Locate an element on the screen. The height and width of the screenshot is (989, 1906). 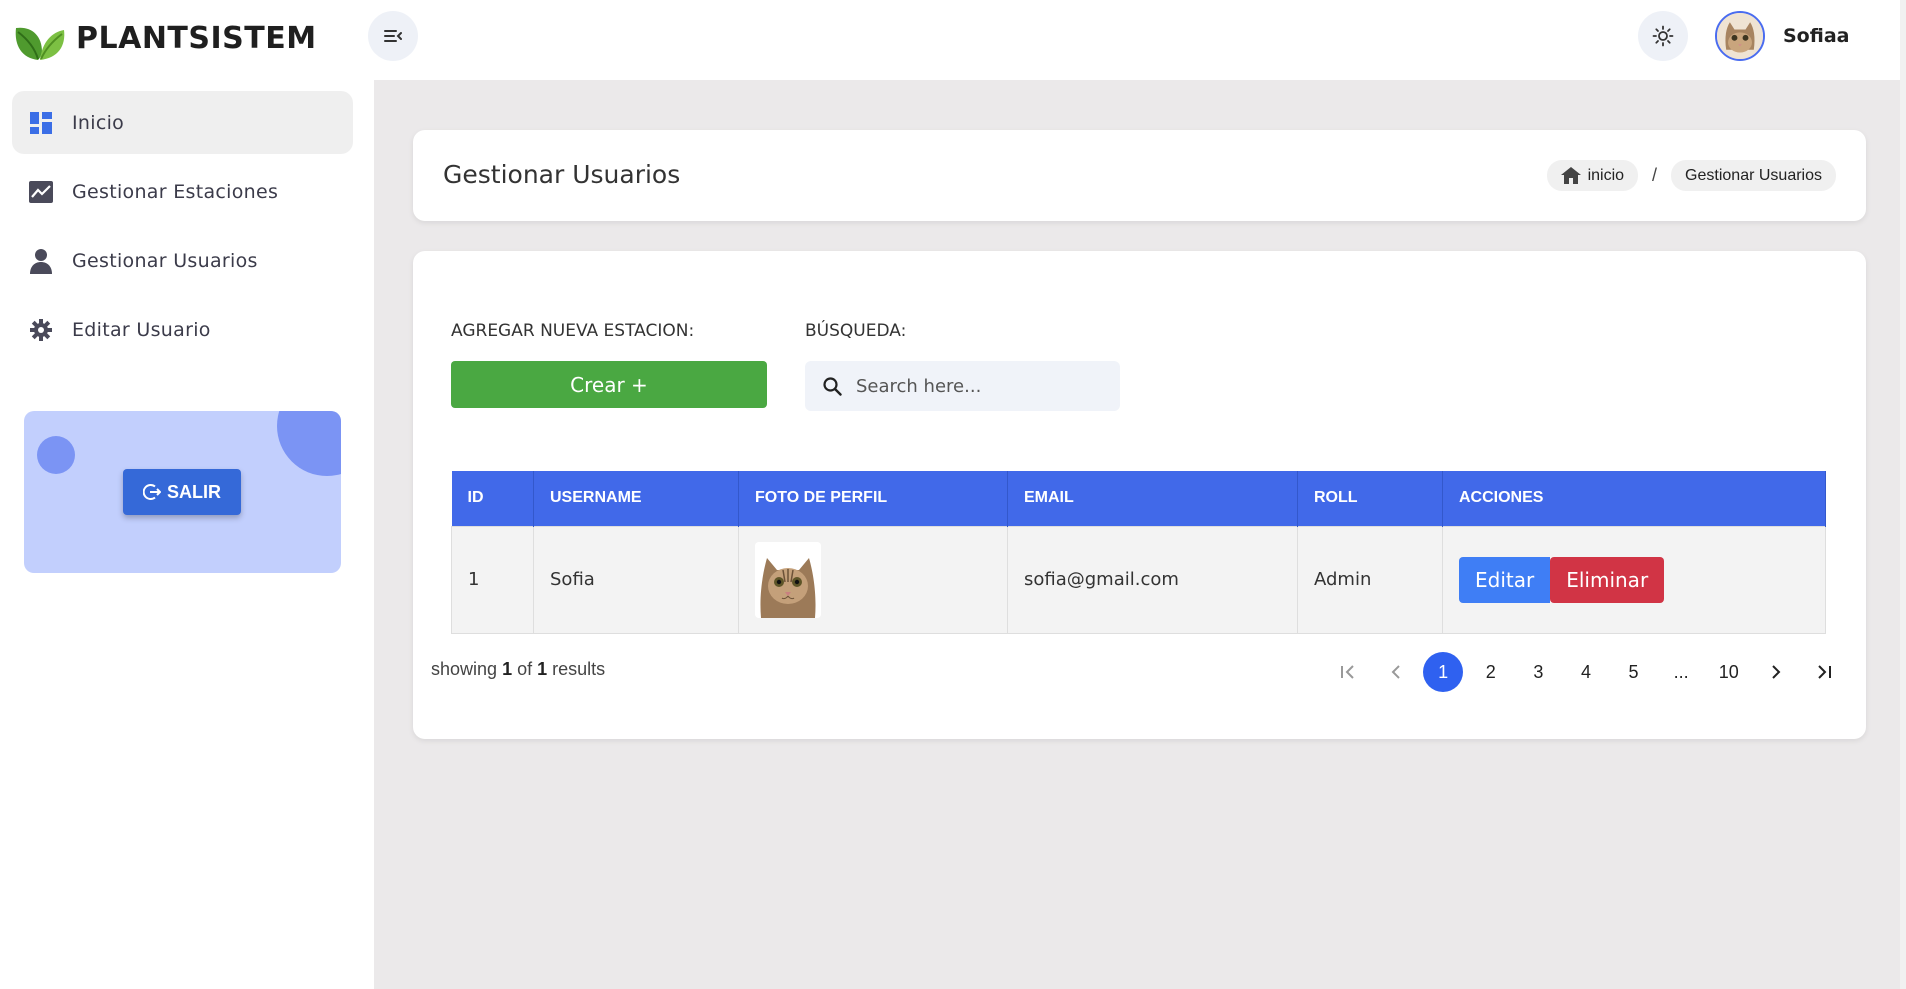
theme-toggle-button is located at coordinates (1663, 36).